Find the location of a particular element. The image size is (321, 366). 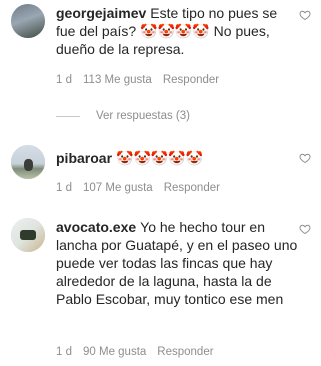

comment-likes: 107 Me gusta is located at coordinates (118, 188).